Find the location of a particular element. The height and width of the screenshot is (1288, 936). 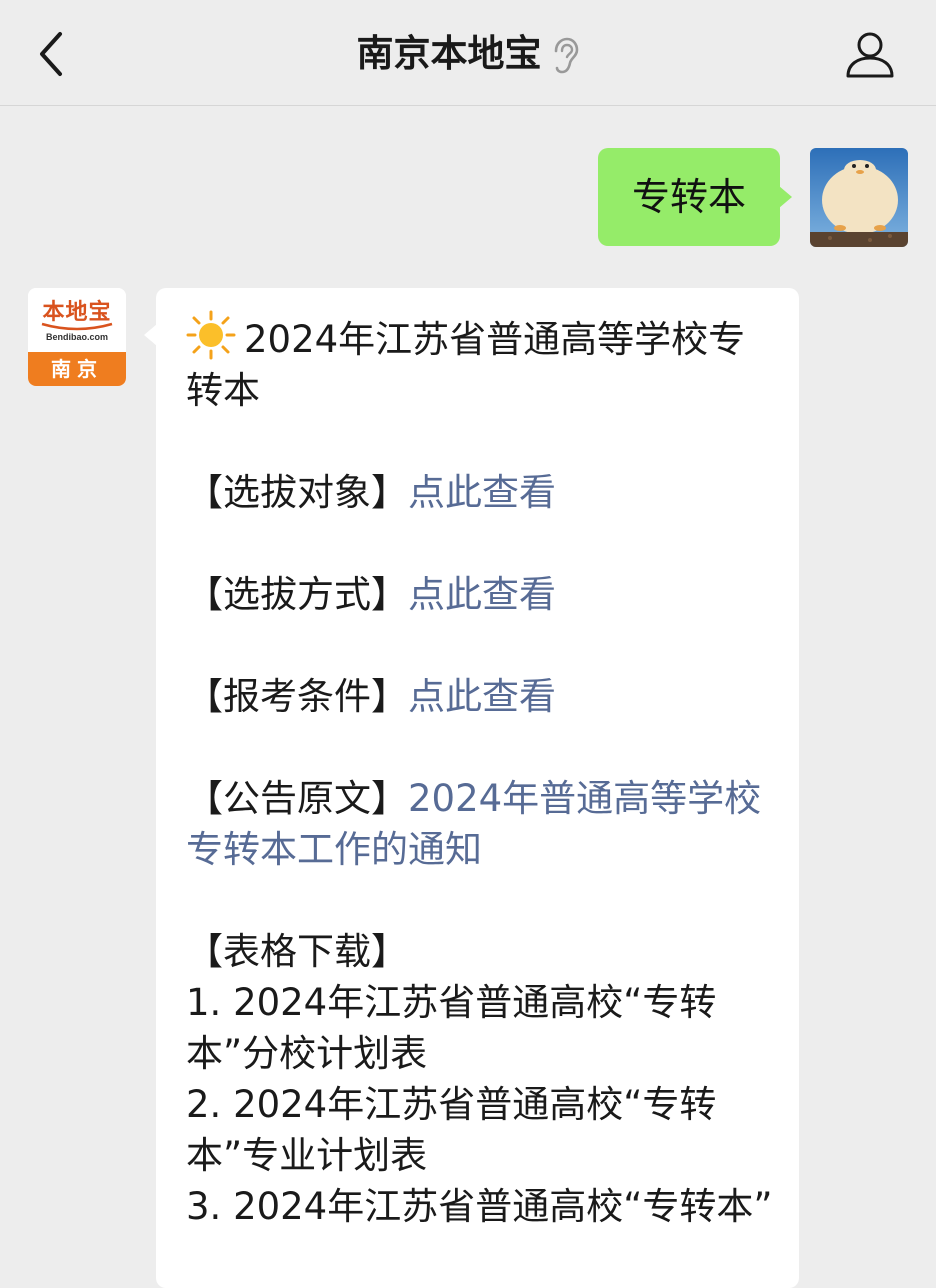

logo-city: 南京 is located at coordinates (77, 369).